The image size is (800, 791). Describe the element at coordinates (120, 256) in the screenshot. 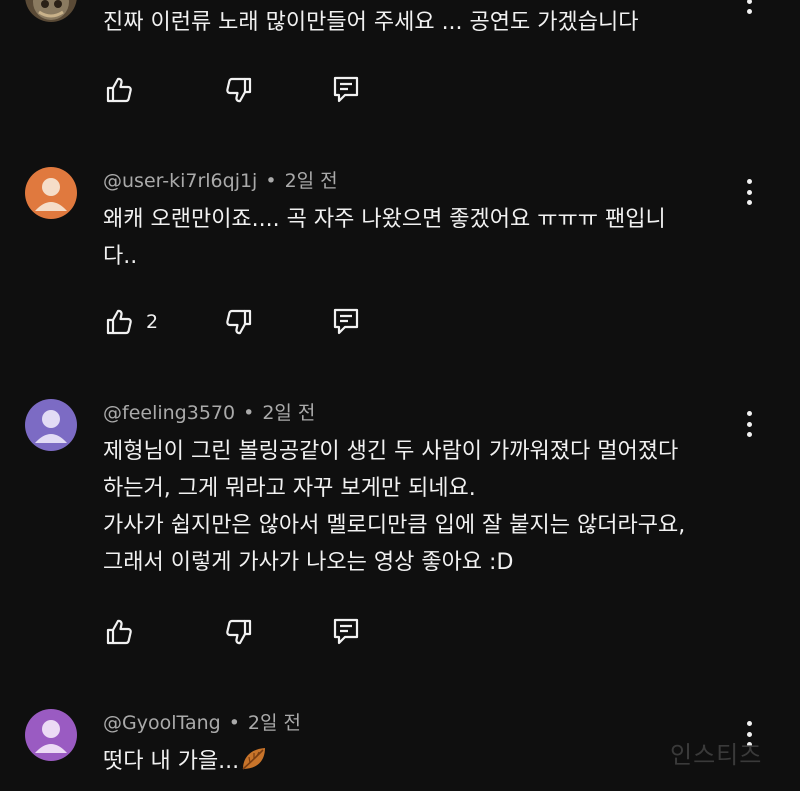

I see `comment-text-line: 다..` at that location.